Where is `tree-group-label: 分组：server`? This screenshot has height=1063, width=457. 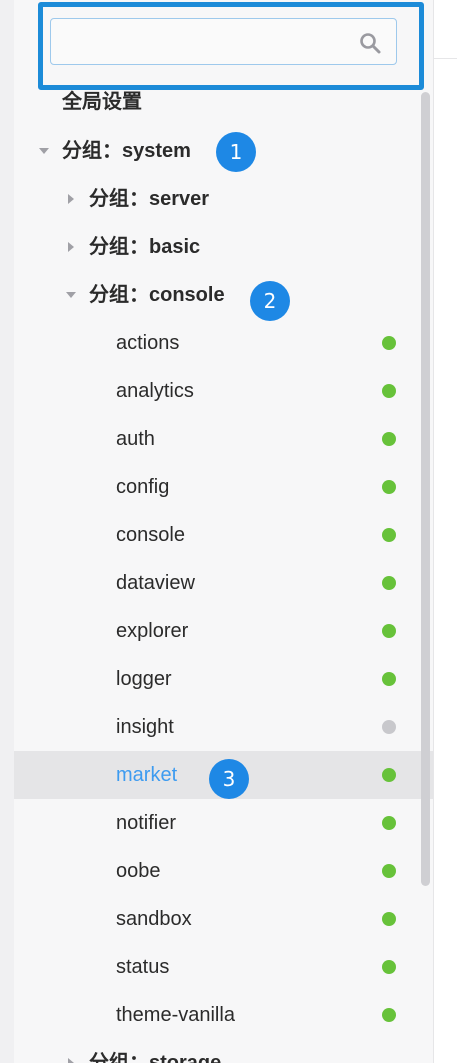 tree-group-label: 分组：server is located at coordinates (149, 199).